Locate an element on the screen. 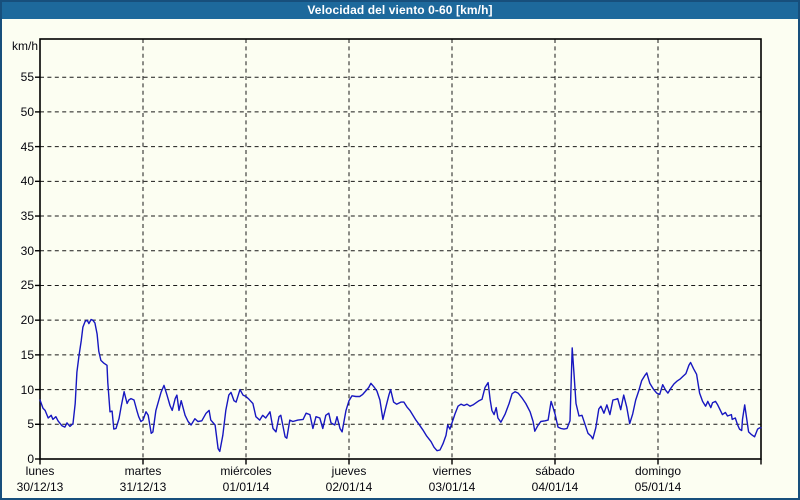 The image size is (800, 500). day-date-label: 30/12/13 is located at coordinates (40, 487).